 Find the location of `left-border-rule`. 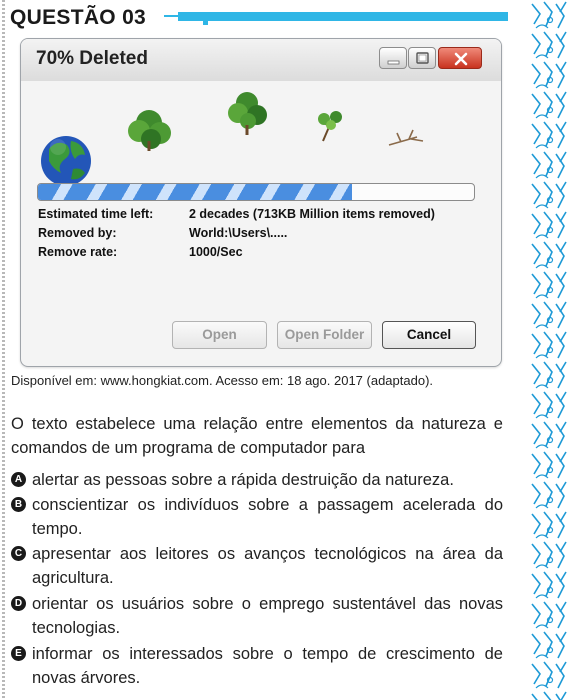

left-border-rule is located at coordinates (3, 350).